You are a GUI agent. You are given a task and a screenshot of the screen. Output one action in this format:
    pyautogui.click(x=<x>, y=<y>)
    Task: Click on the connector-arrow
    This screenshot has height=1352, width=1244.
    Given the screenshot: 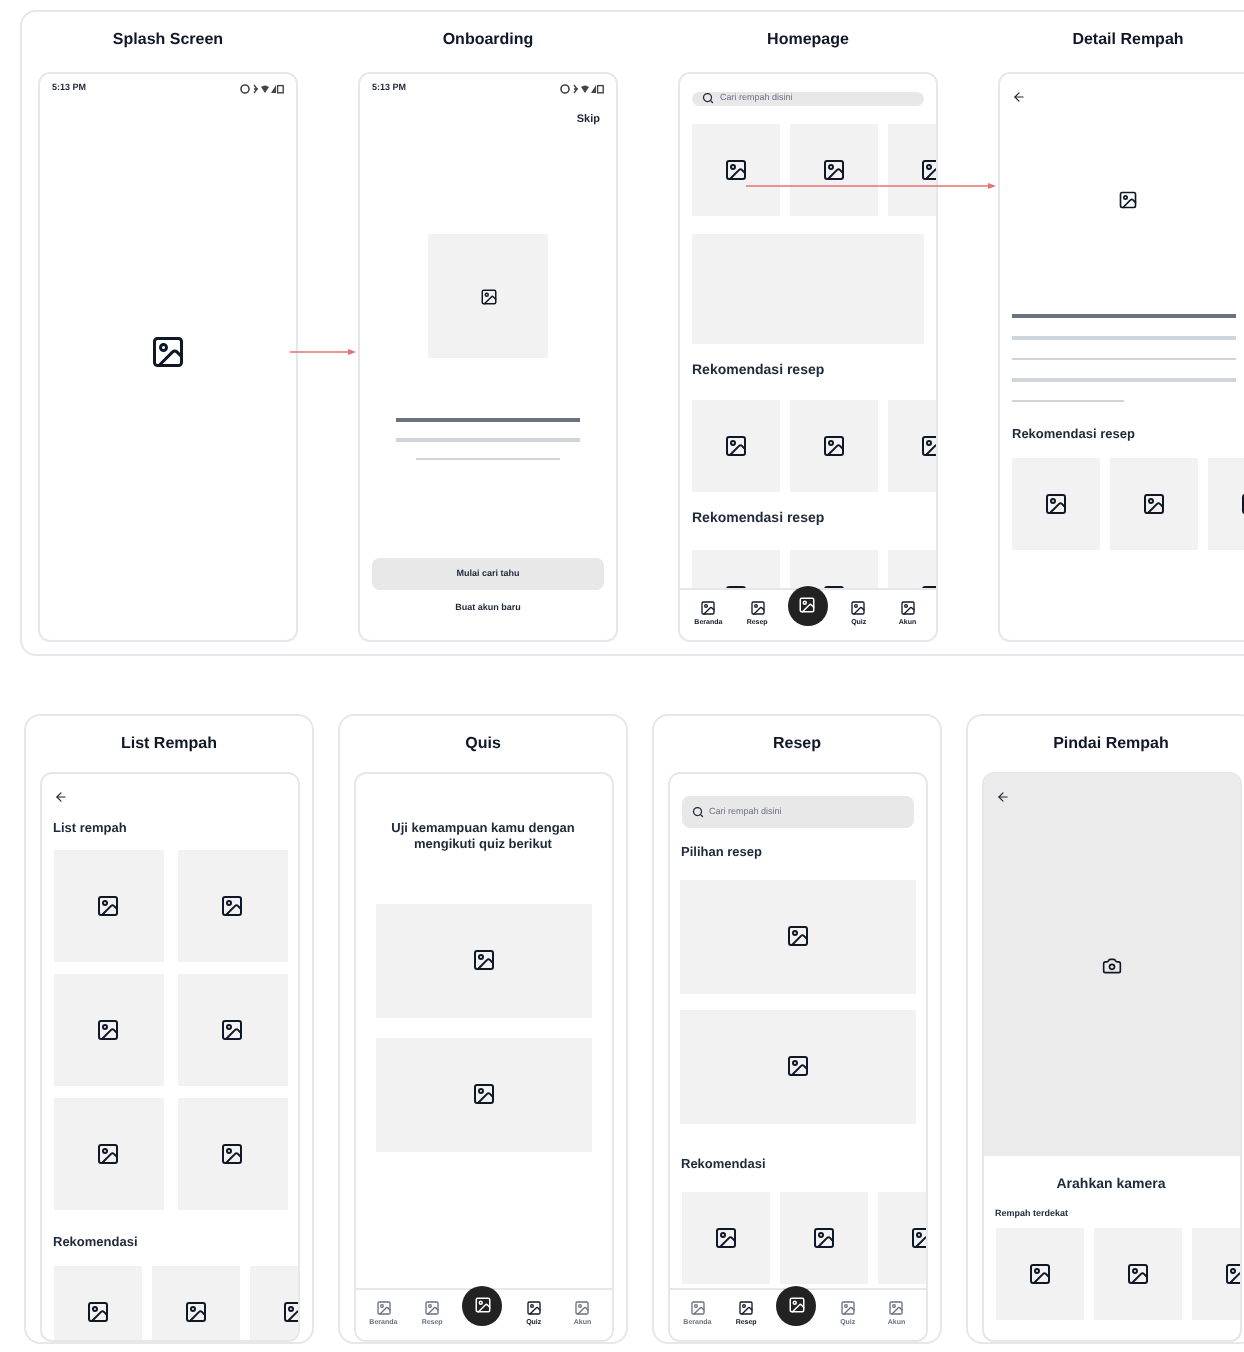 What is the action you would take?
    pyautogui.click(x=322, y=352)
    